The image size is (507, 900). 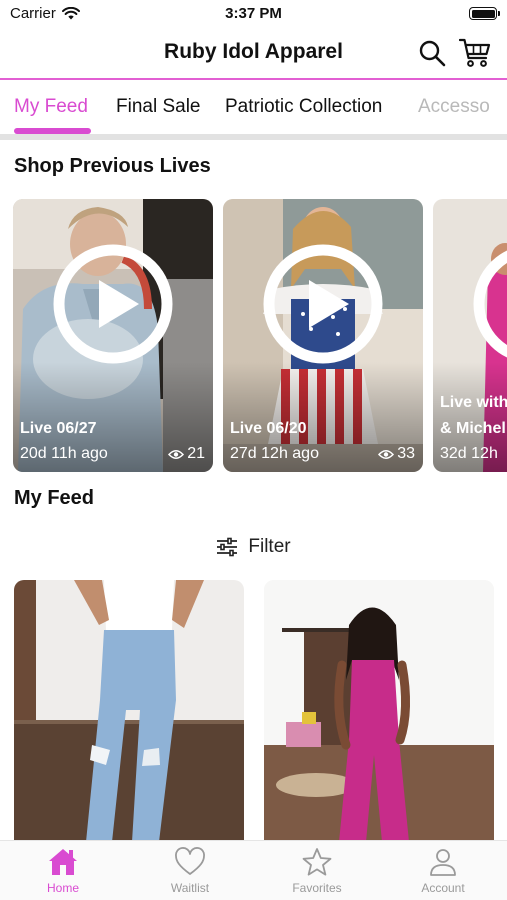 I want to click on bottom-tab-bar: Home Waitlist Favorites Account, so click(x=253, y=870).